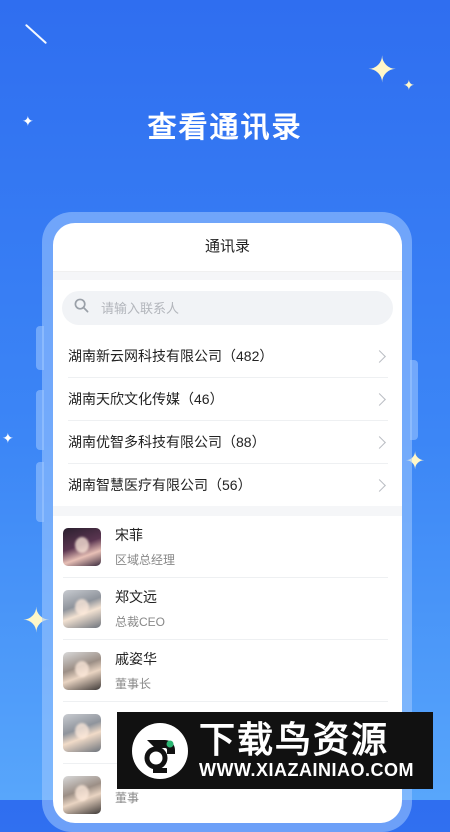 The height and width of the screenshot is (832, 450). I want to click on company-item: 湖南天欣文化传媒（46）, so click(228, 399).